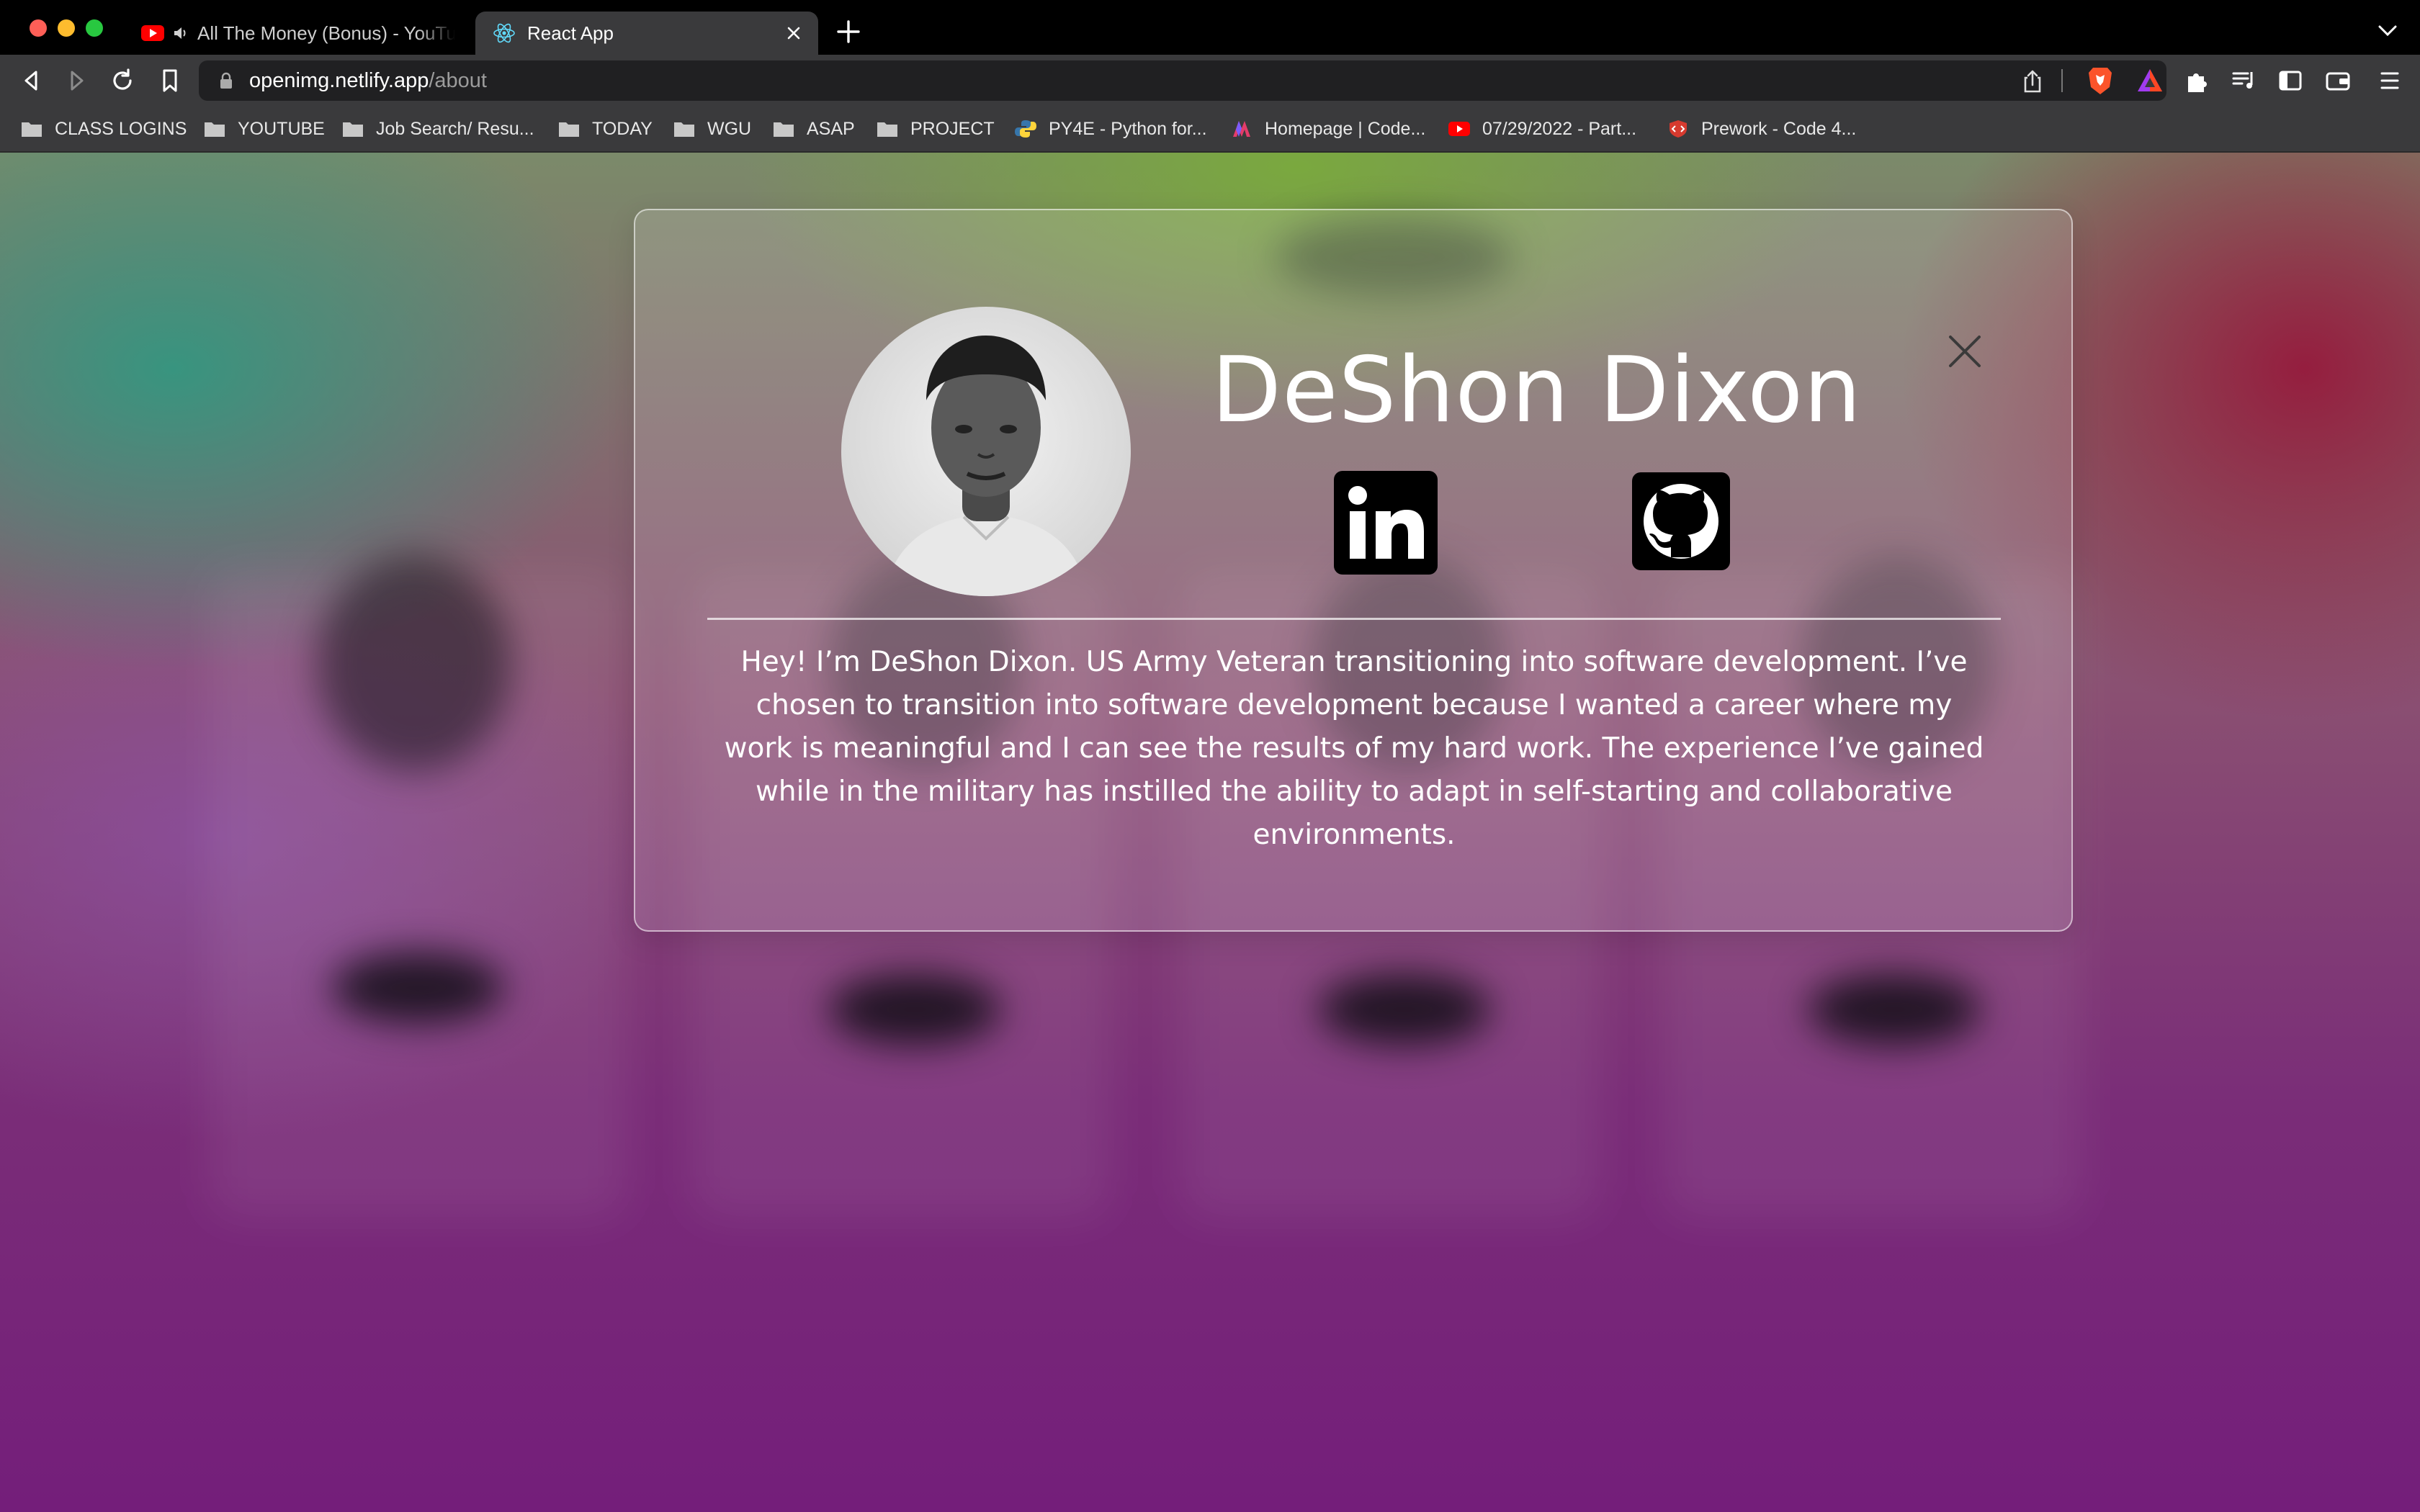 This screenshot has height=1512, width=2420. I want to click on linkedin-icon, so click(1386, 523).